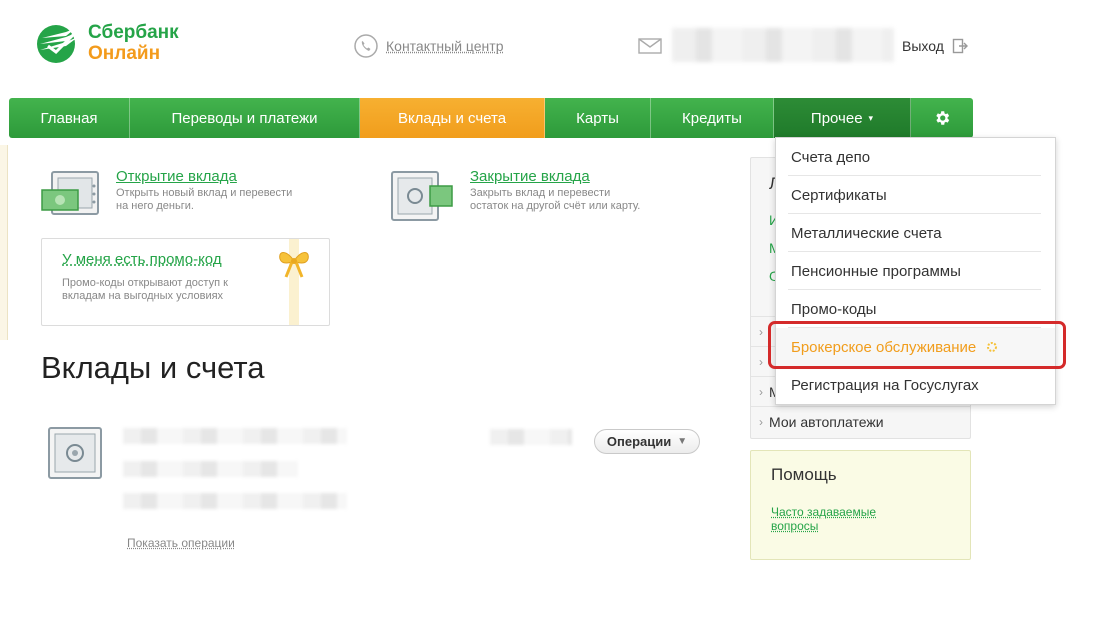 This screenshot has width=1099, height=618. What do you see at coordinates (57, 44) in the screenshot?
I see `sberbank-logo-icon` at bounding box center [57, 44].